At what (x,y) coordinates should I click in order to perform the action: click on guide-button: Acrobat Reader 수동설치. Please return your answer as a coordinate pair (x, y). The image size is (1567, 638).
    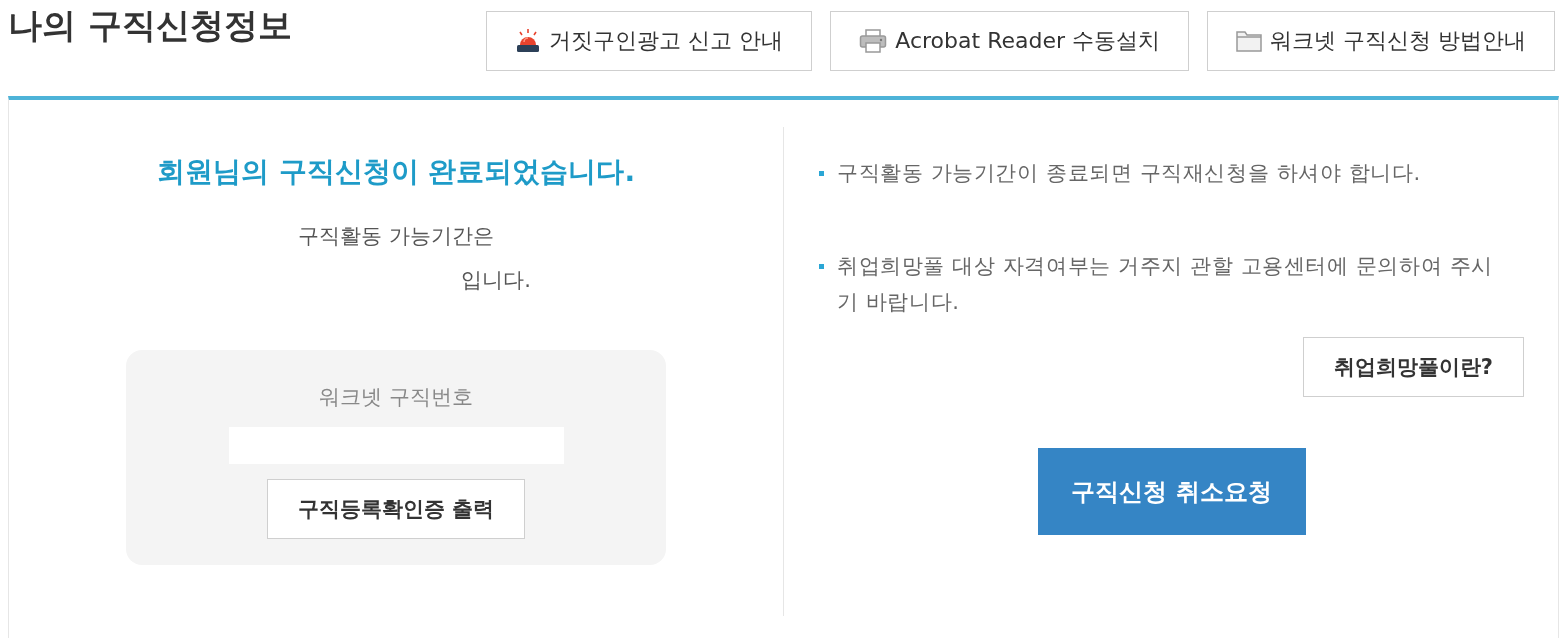
    Looking at the image, I should click on (1009, 41).